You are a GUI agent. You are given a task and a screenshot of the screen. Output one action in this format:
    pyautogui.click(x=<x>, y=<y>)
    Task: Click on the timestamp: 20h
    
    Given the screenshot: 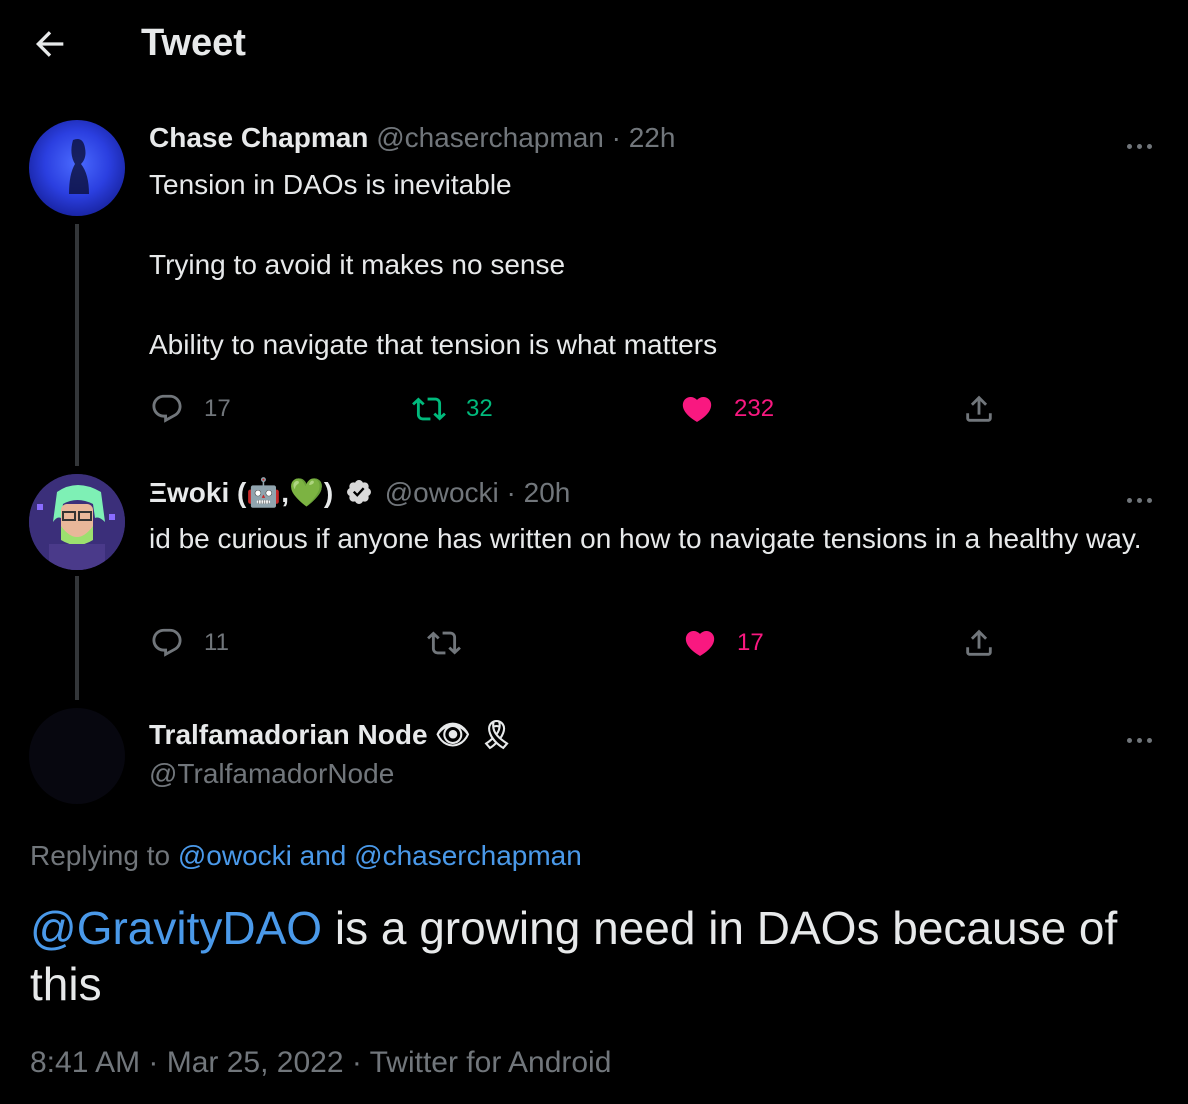 What is the action you would take?
    pyautogui.click(x=547, y=492)
    